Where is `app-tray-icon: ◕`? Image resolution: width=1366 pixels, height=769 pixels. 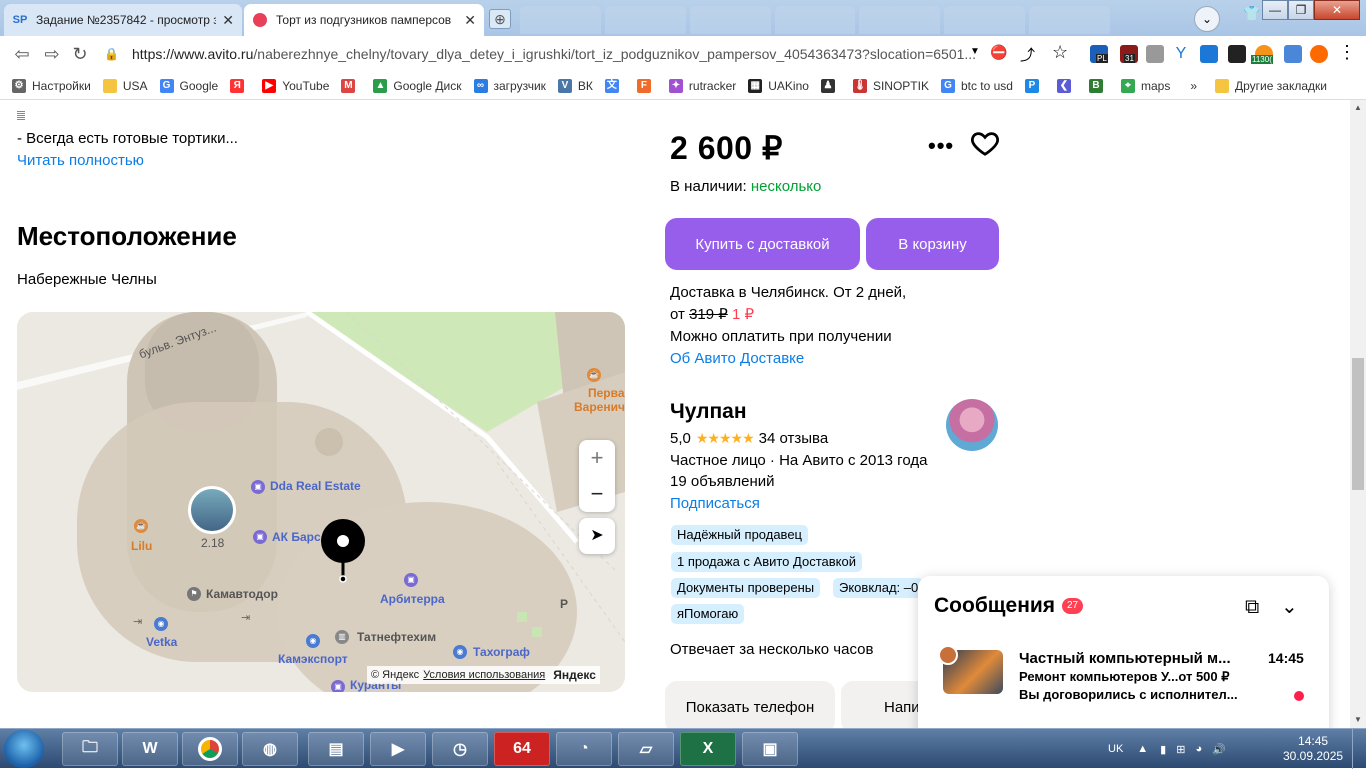
app-tray-icon: ◕ is located at coordinates (1198, 749).